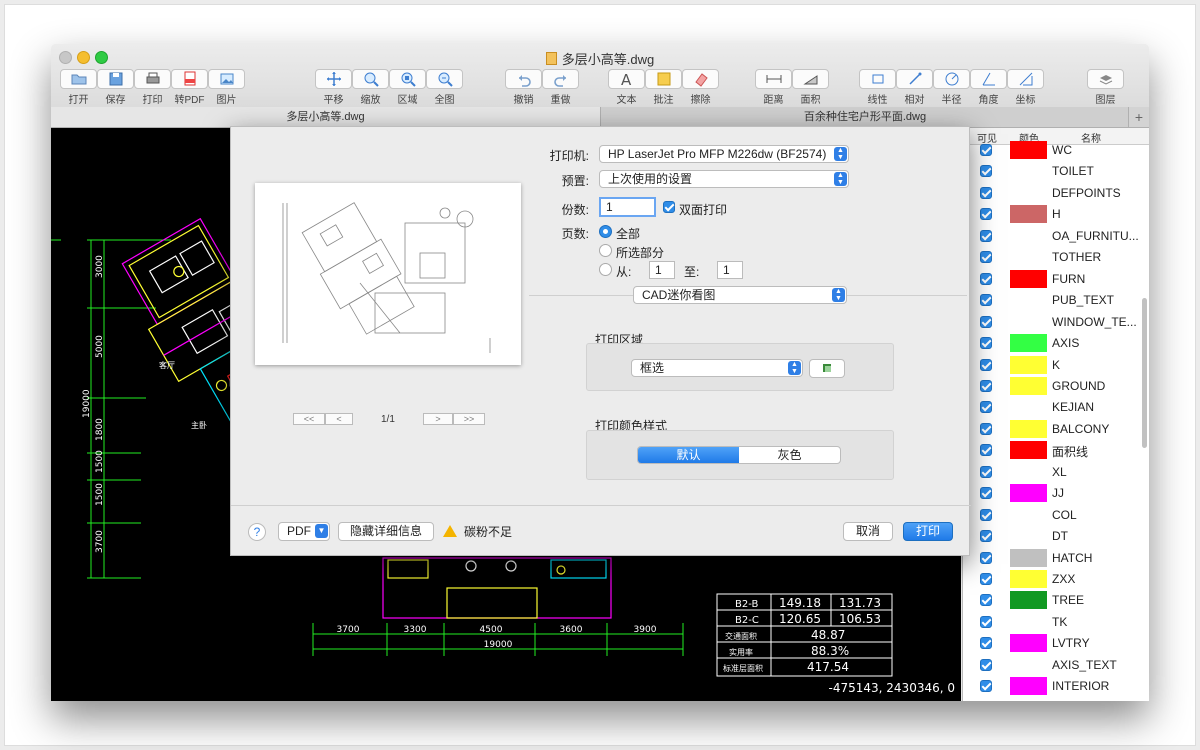  Describe the element at coordinates (1053, 537) in the screenshot. I see `layer-row: DT` at that location.